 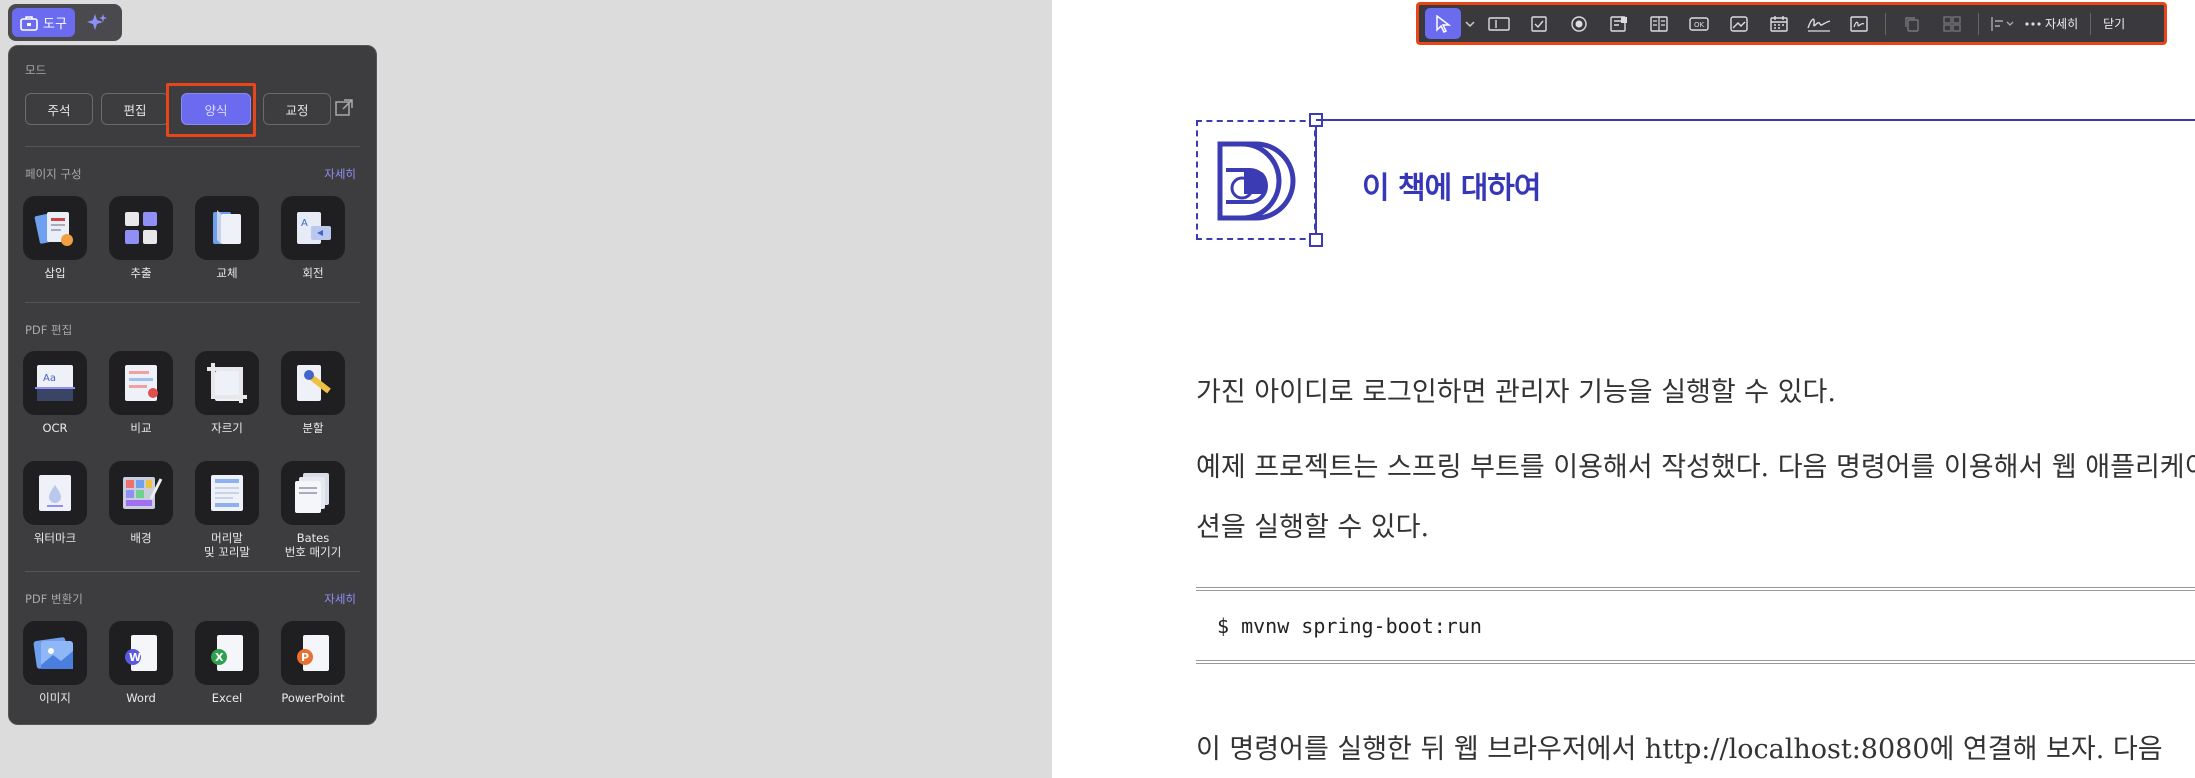 I want to click on tool-label: 회전, so click(x=313, y=273).